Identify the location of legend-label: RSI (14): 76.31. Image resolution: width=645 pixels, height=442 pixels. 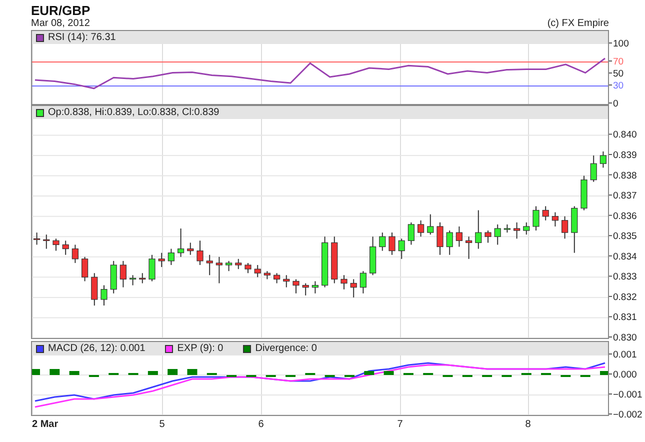
(82, 37).